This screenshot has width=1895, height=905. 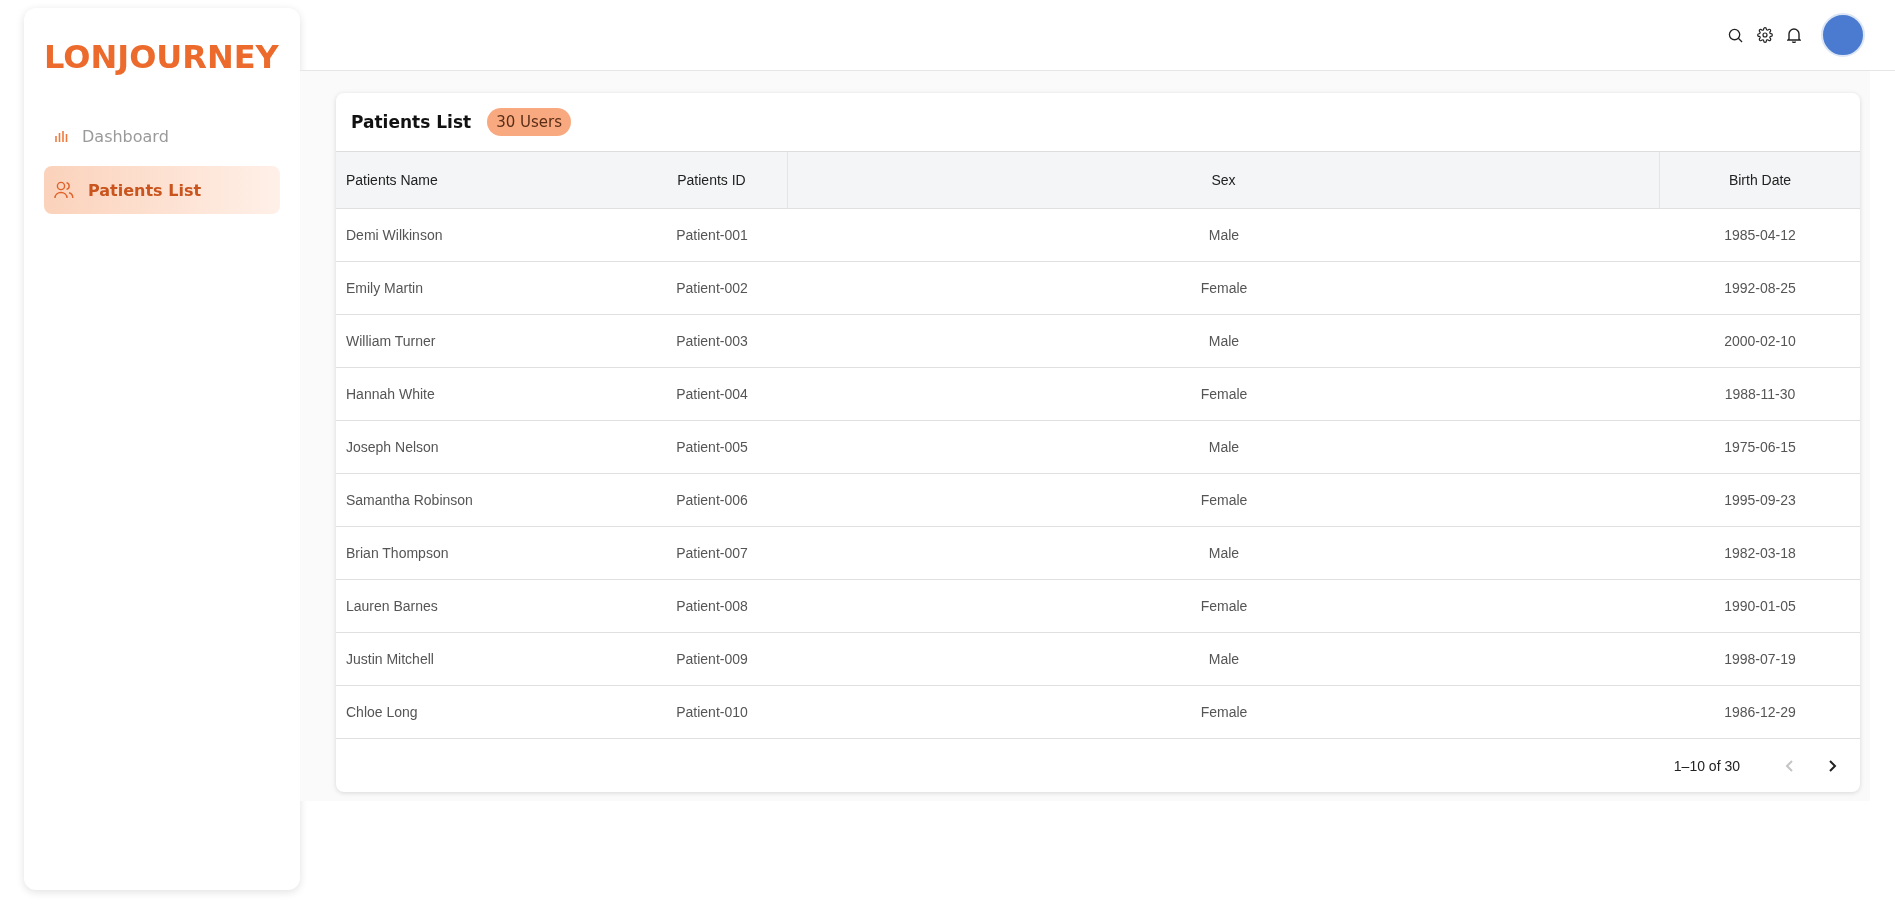 I want to click on table-cell: 2000-02-10, so click(x=1760, y=341).